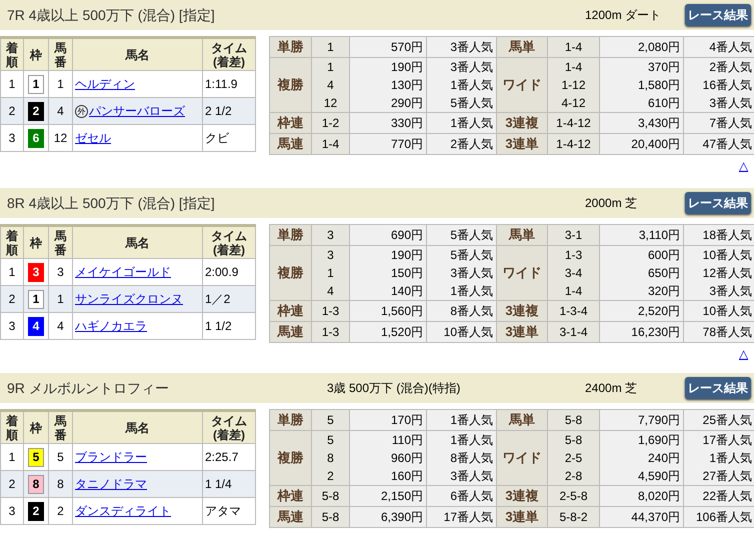 The width and height of the screenshot is (754, 538). I want to click on combination-cell-text: 3-4, so click(574, 273).